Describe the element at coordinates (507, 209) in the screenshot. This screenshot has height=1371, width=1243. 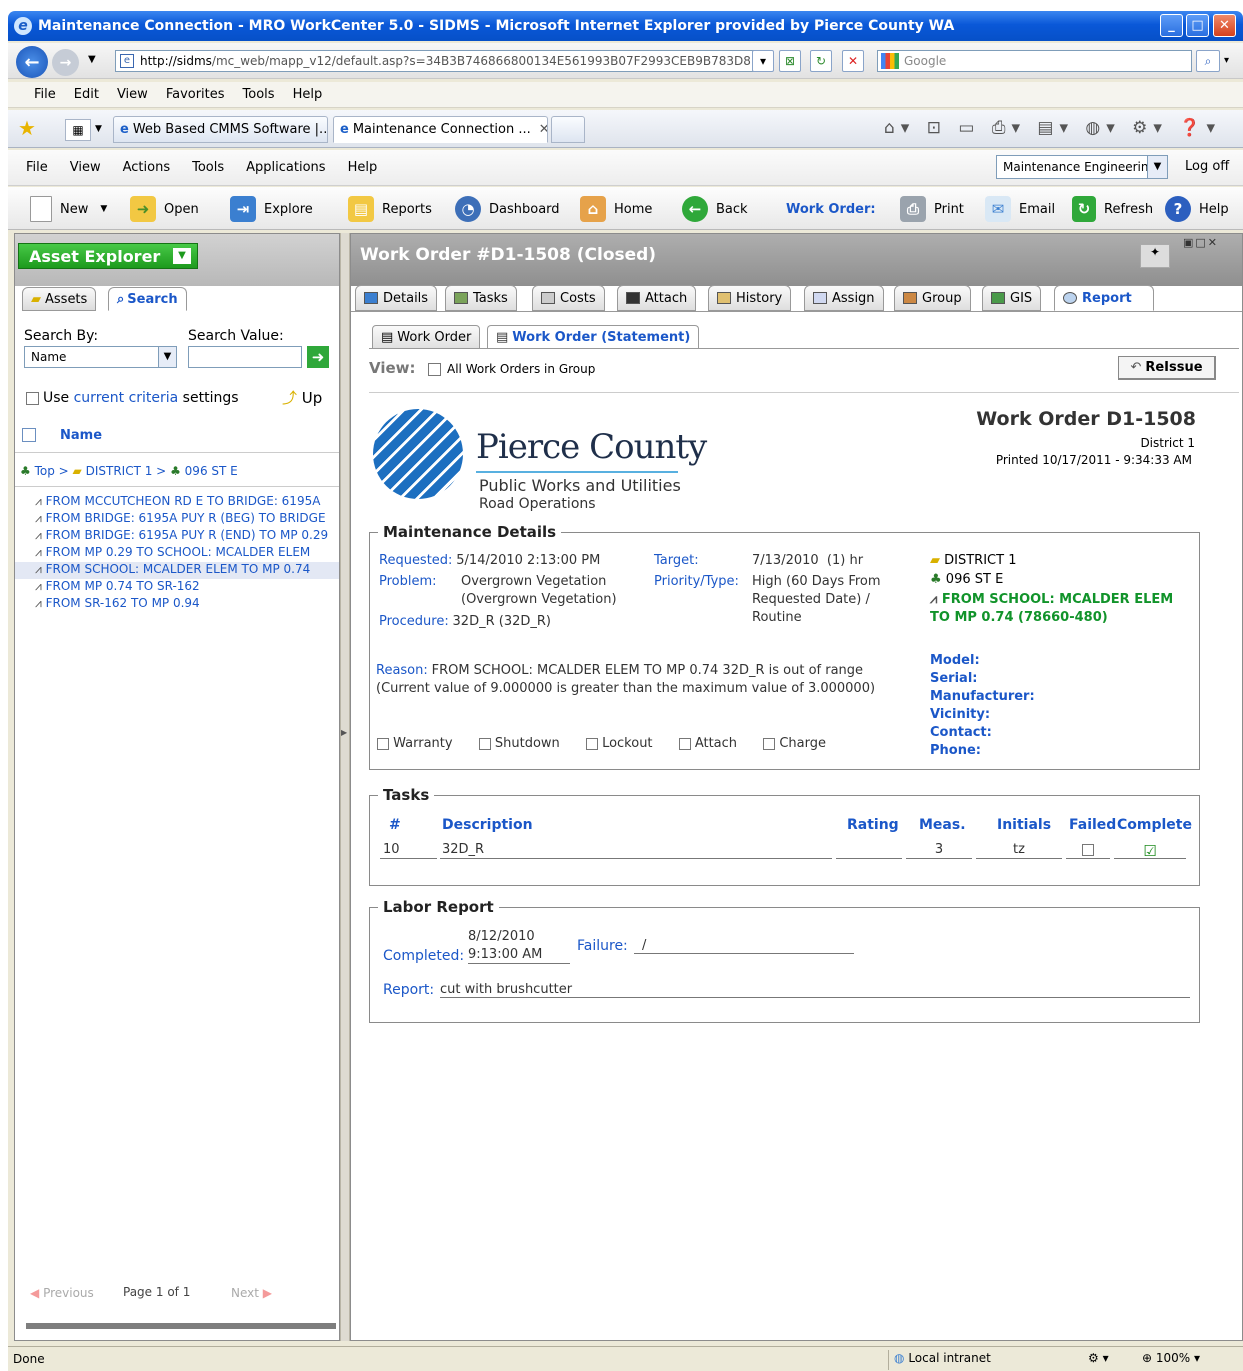
I see `dashboard-button: ◔ Dashboard` at that location.